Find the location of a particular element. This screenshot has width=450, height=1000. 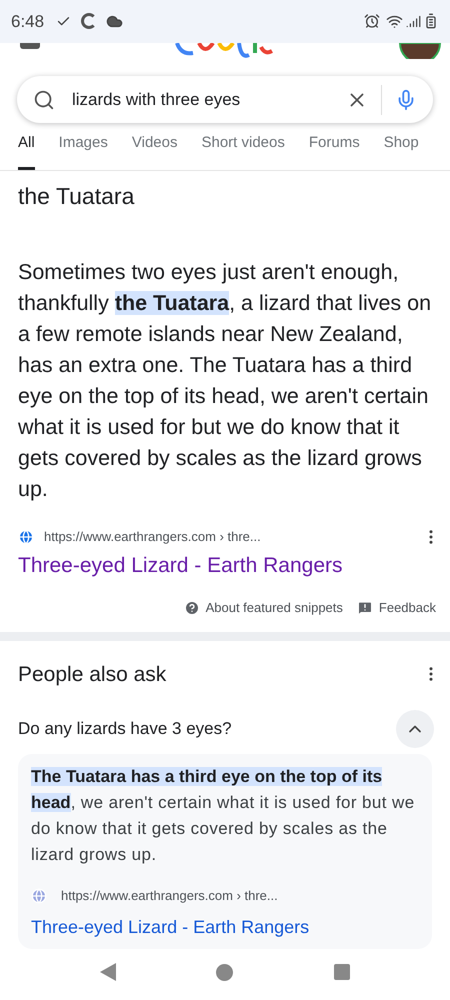

tab: Videos is located at coordinates (155, 151).